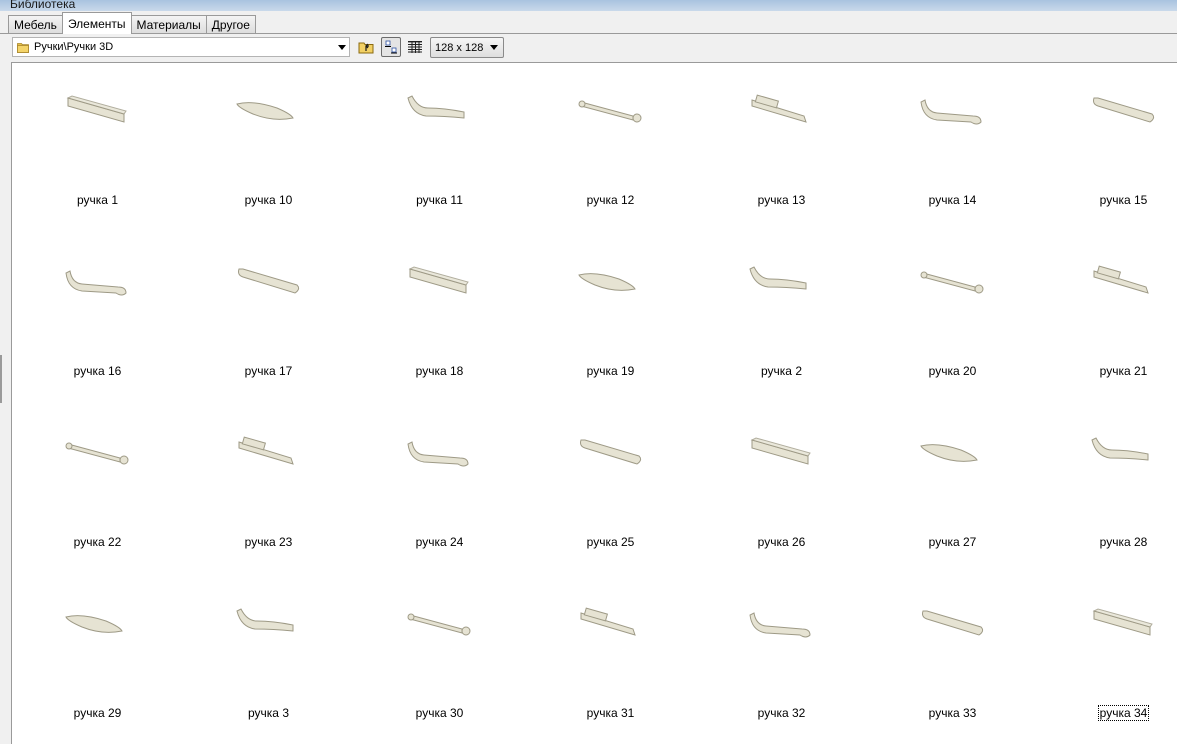 The image size is (1177, 744). What do you see at coordinates (459, 48) in the screenshot?
I see `thumbnail-size-value: 128 x 128` at bounding box center [459, 48].